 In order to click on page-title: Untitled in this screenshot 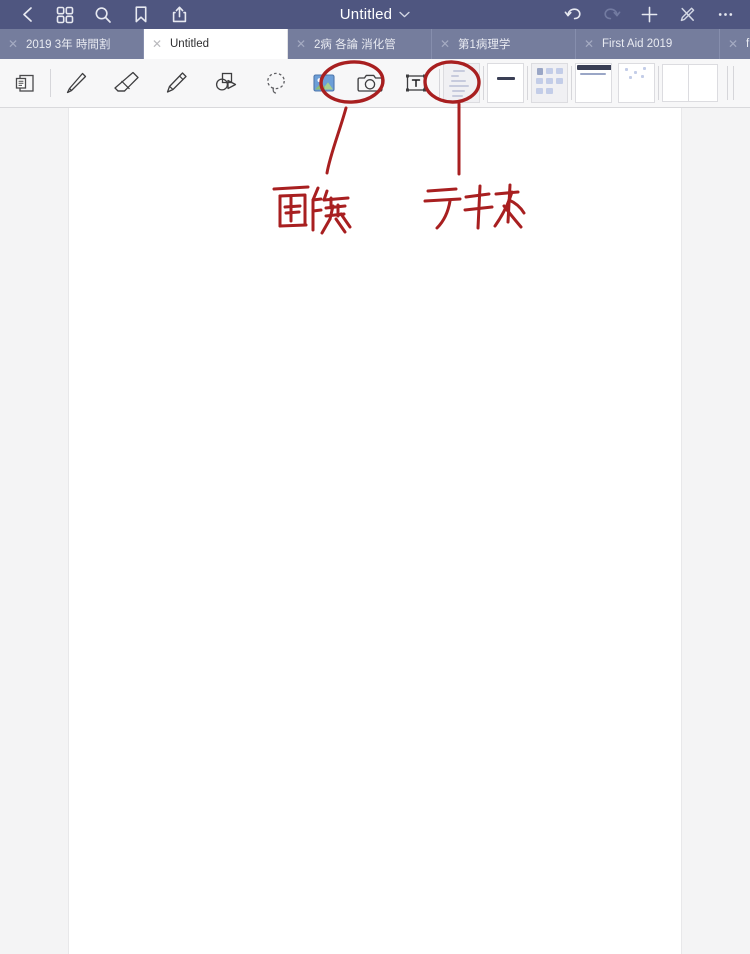, I will do `click(366, 14)`.